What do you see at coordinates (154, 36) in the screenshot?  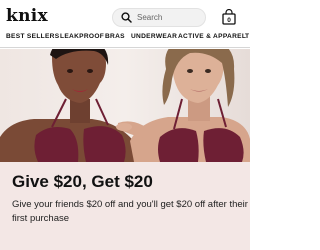 I see `nav-item-underwear: UNDERWEAR` at bounding box center [154, 36].